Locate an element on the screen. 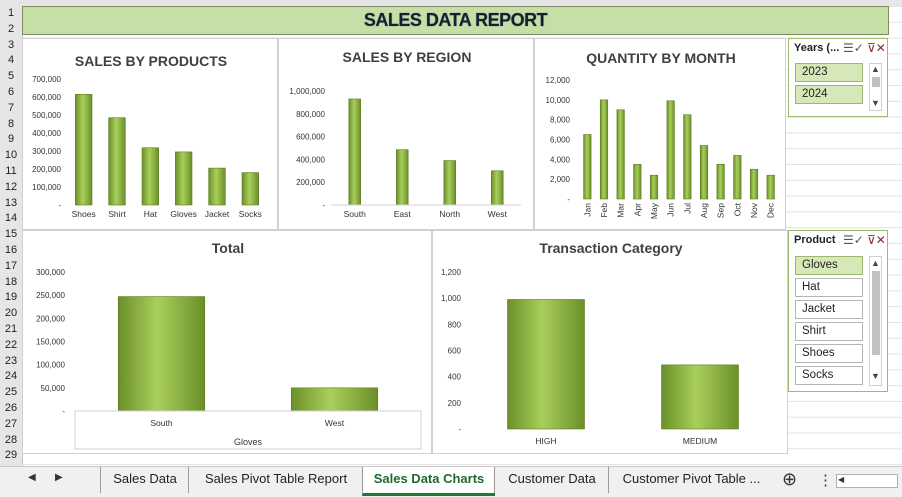 This screenshot has width=902, height=497. row-number: 2 is located at coordinates (11, 30).